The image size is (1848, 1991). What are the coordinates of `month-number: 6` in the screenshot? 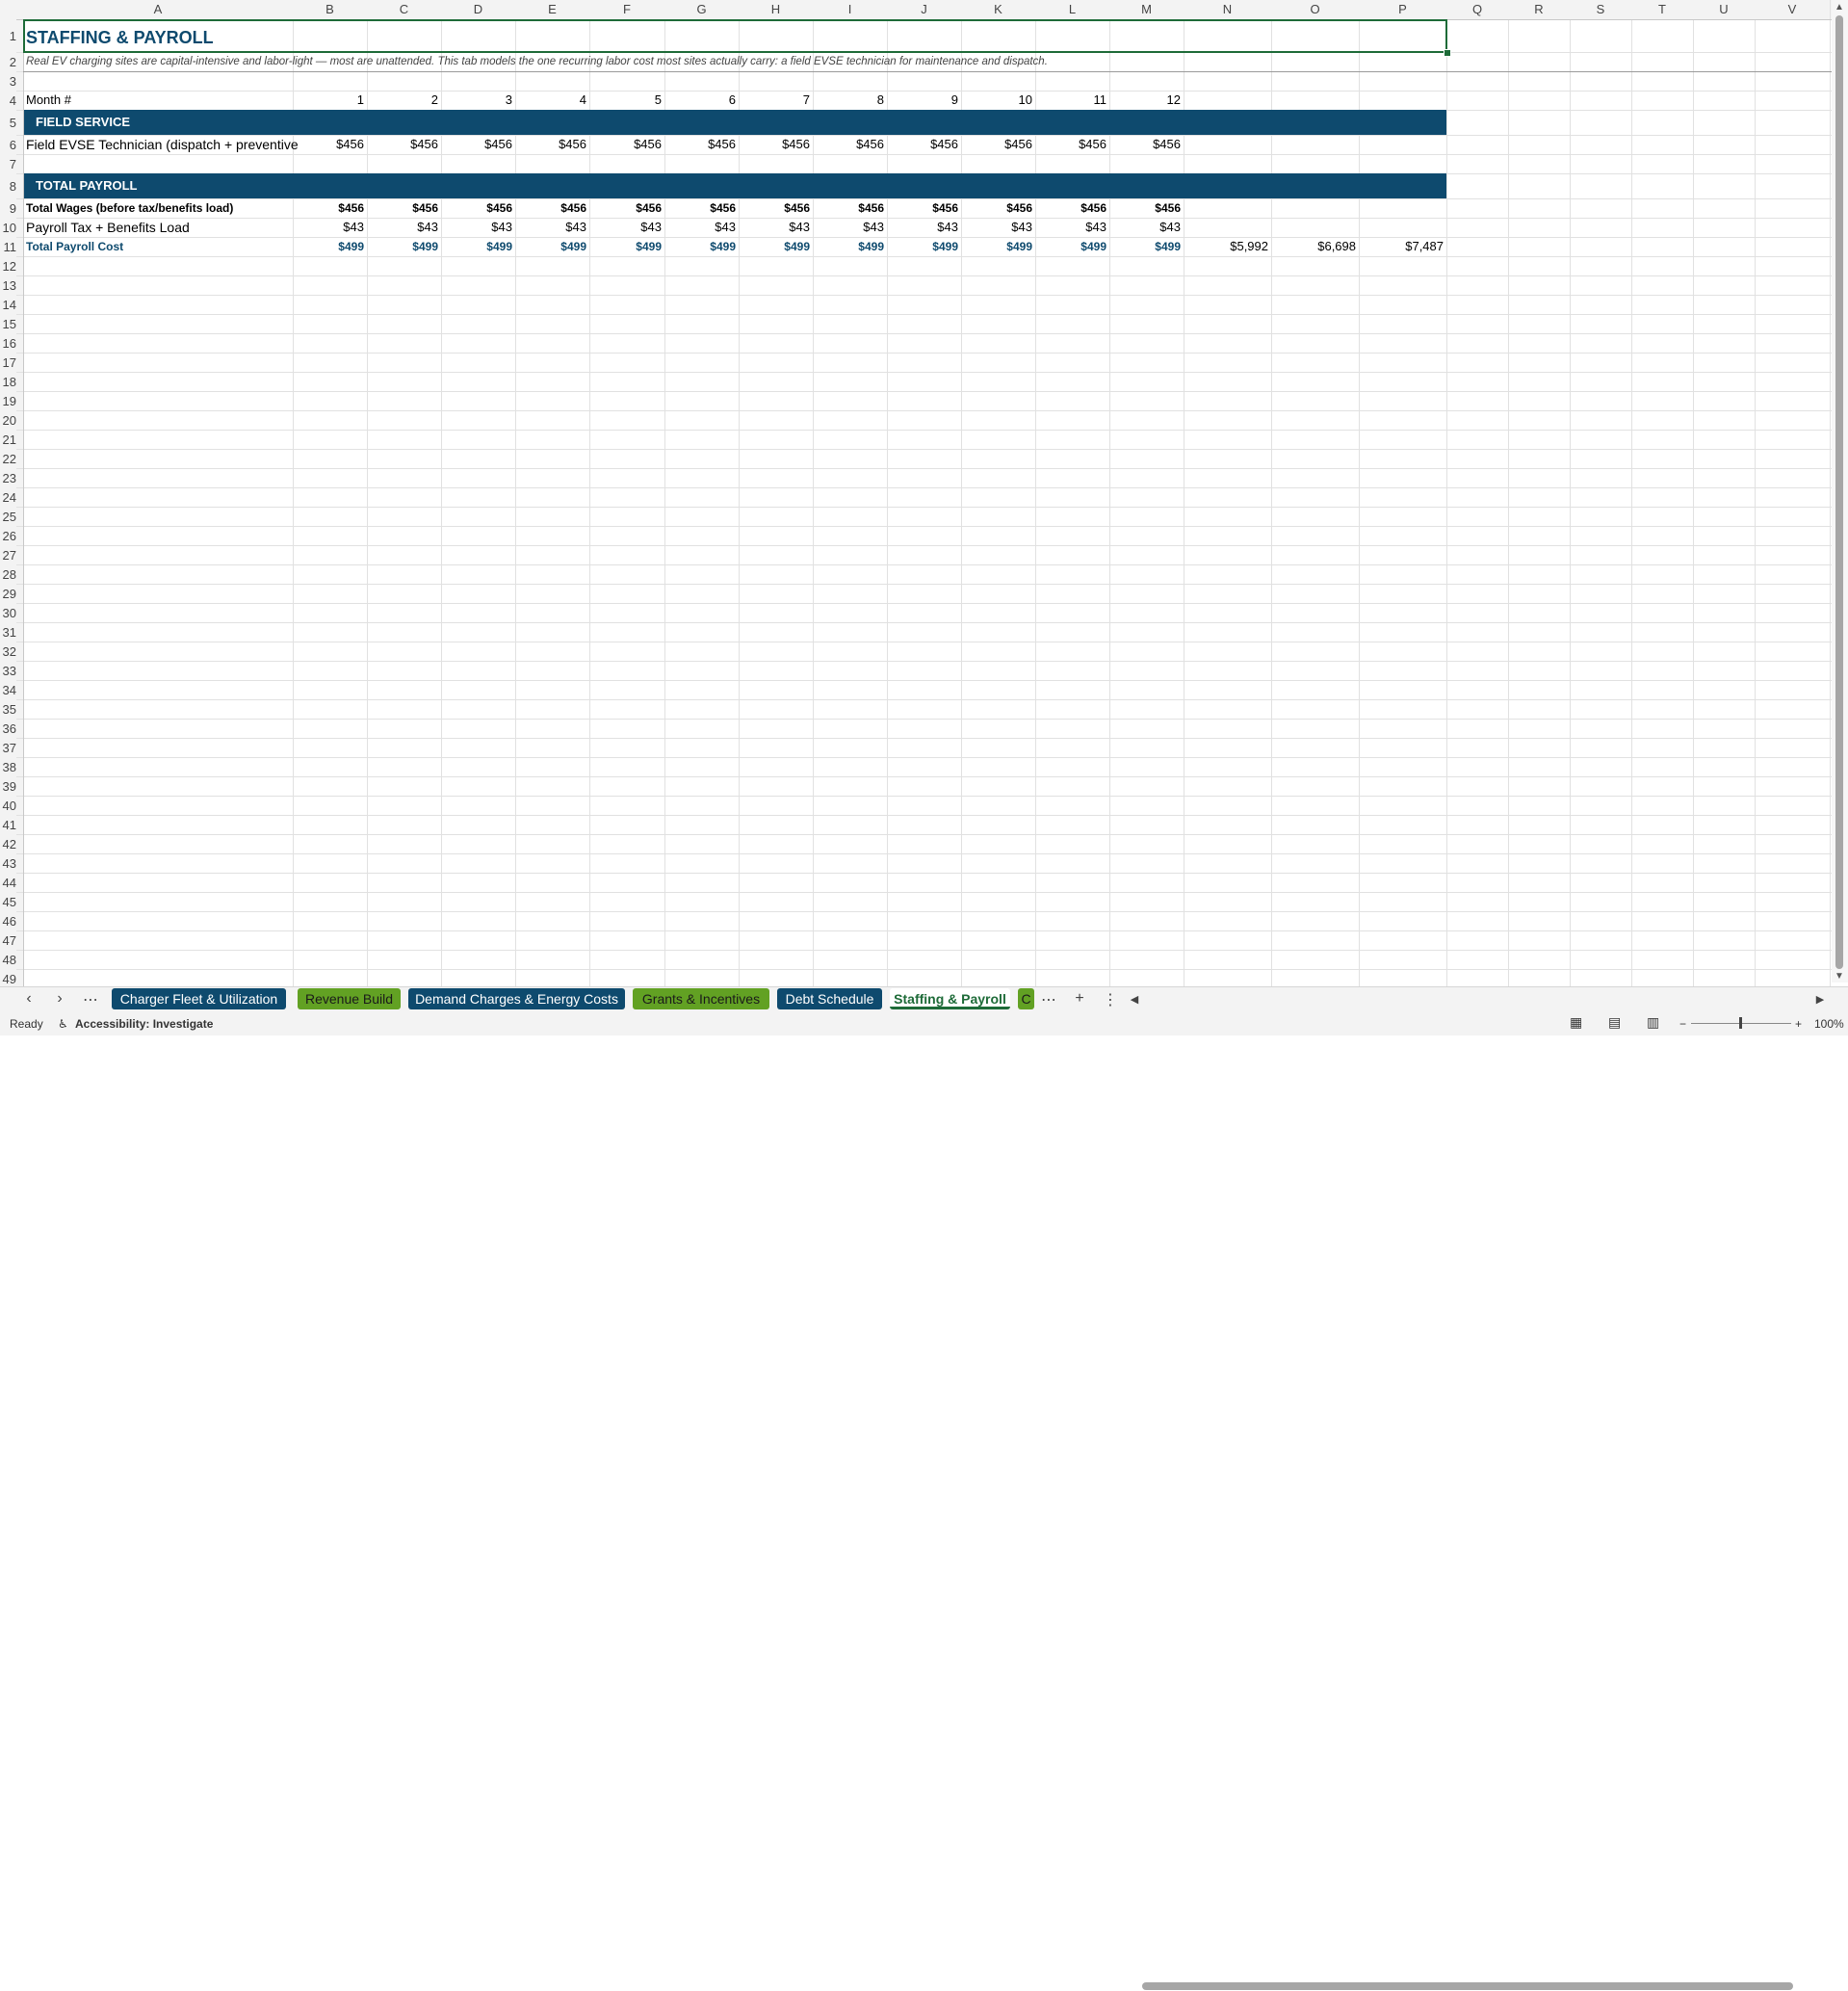 It's located at (700, 100).